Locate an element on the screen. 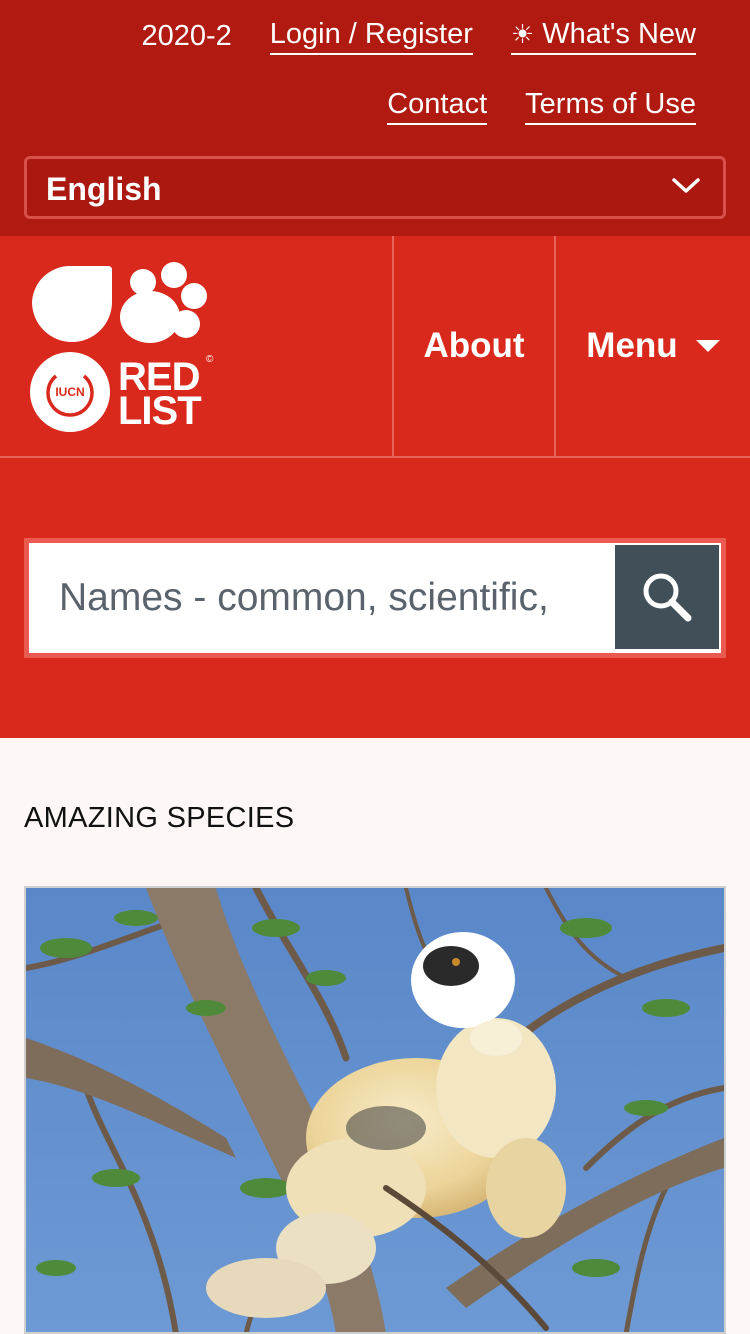 The height and width of the screenshot is (1334, 750). terms-of-use-link: Terms of Use is located at coordinates (610, 106).